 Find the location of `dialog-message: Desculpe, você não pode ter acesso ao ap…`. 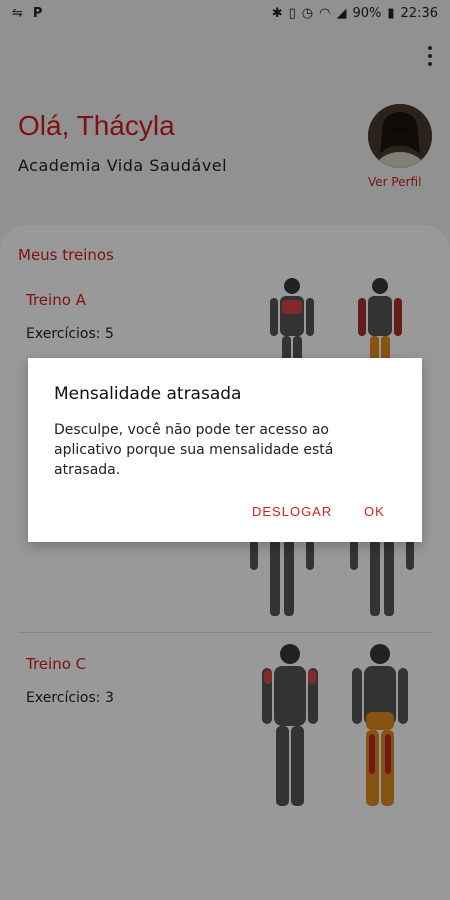

dialog-message: Desculpe, você não pode ter acesso ao ap… is located at coordinates (194, 450).